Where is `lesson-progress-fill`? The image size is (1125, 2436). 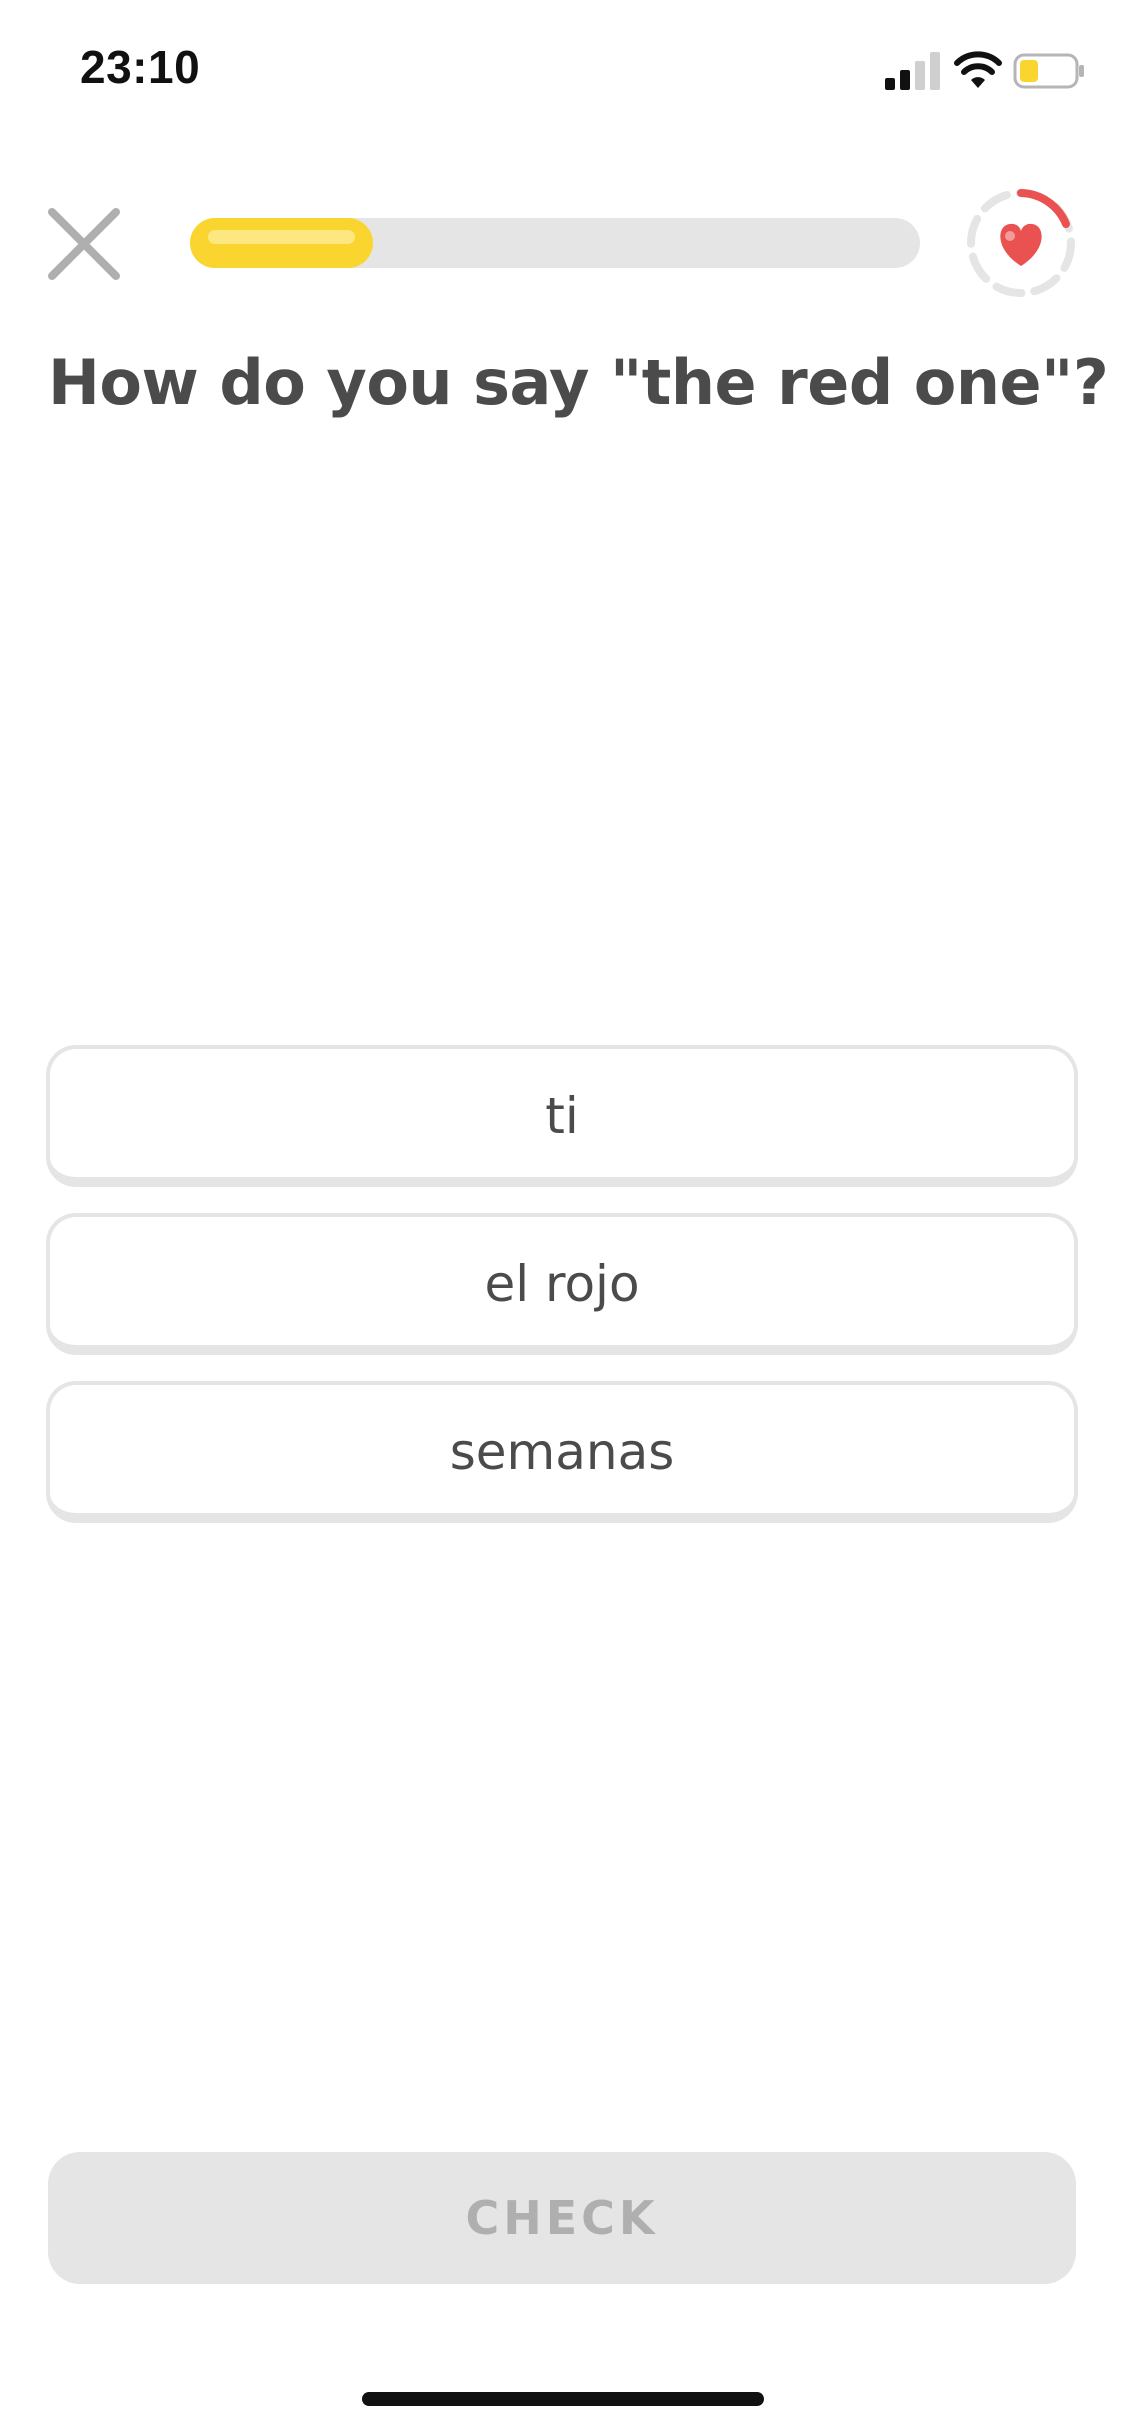
lesson-progress-fill is located at coordinates (281, 243).